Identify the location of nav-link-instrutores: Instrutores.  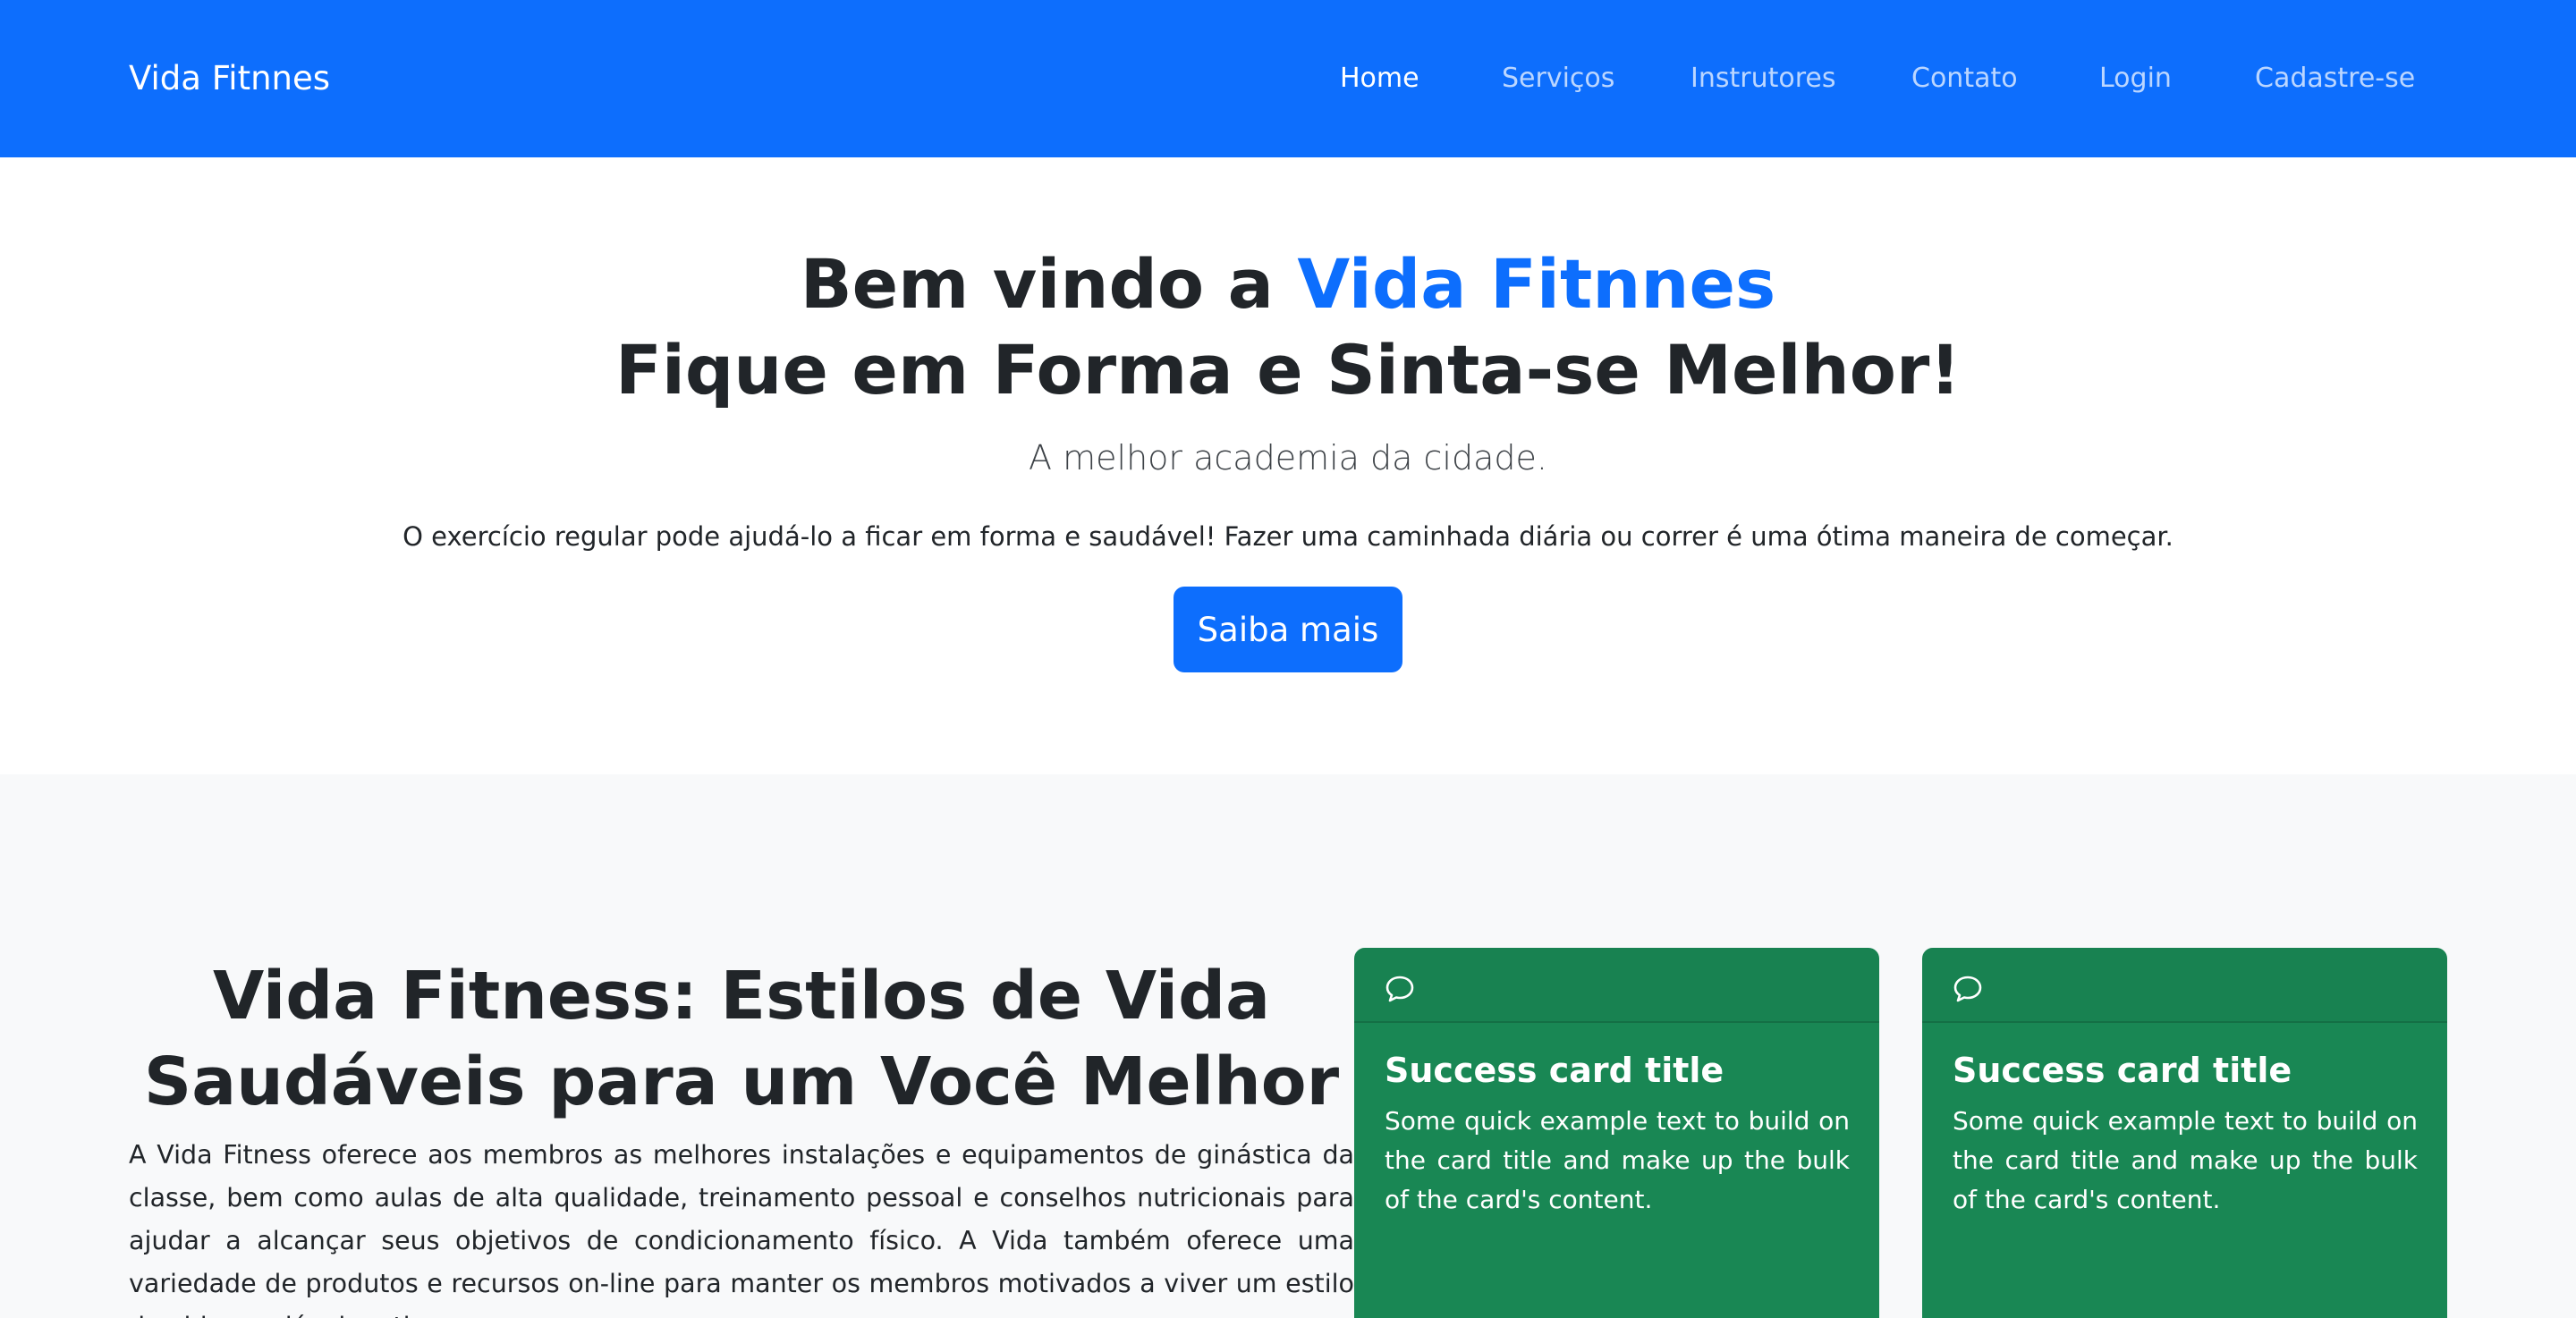
(1762, 79).